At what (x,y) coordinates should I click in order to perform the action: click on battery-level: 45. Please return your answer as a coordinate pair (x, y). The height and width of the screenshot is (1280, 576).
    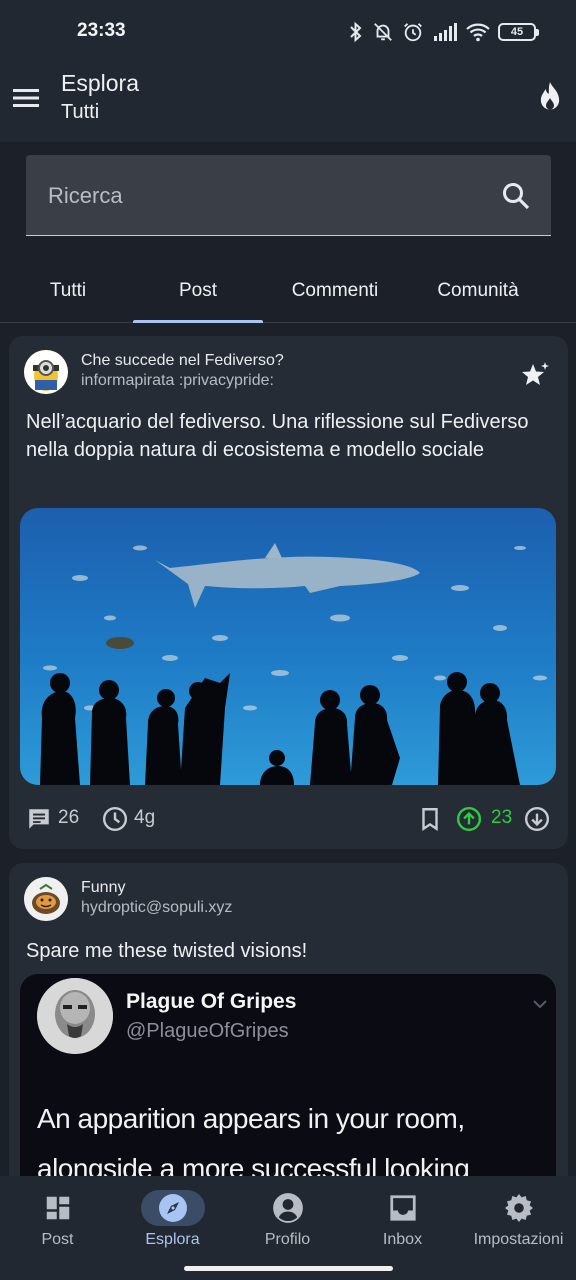
    Looking at the image, I should click on (517, 32).